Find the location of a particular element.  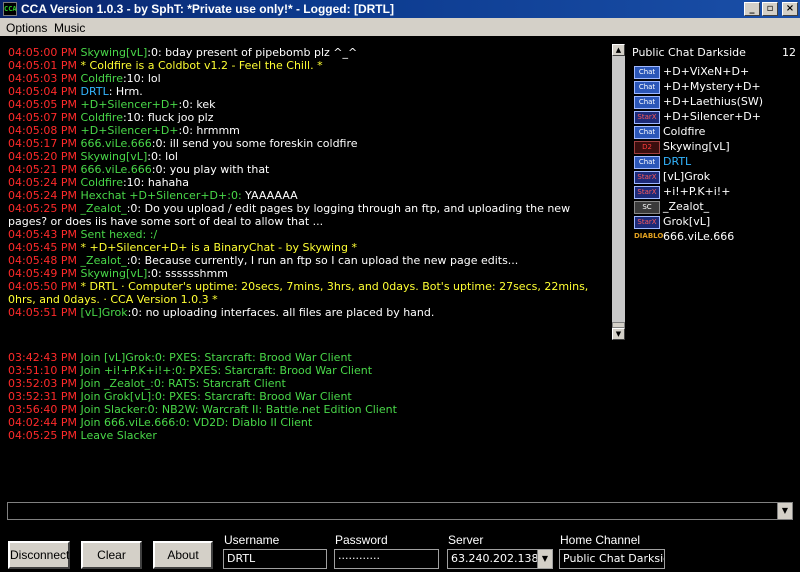

chat-text: :0: sssssshmm is located at coordinates (187, 273).